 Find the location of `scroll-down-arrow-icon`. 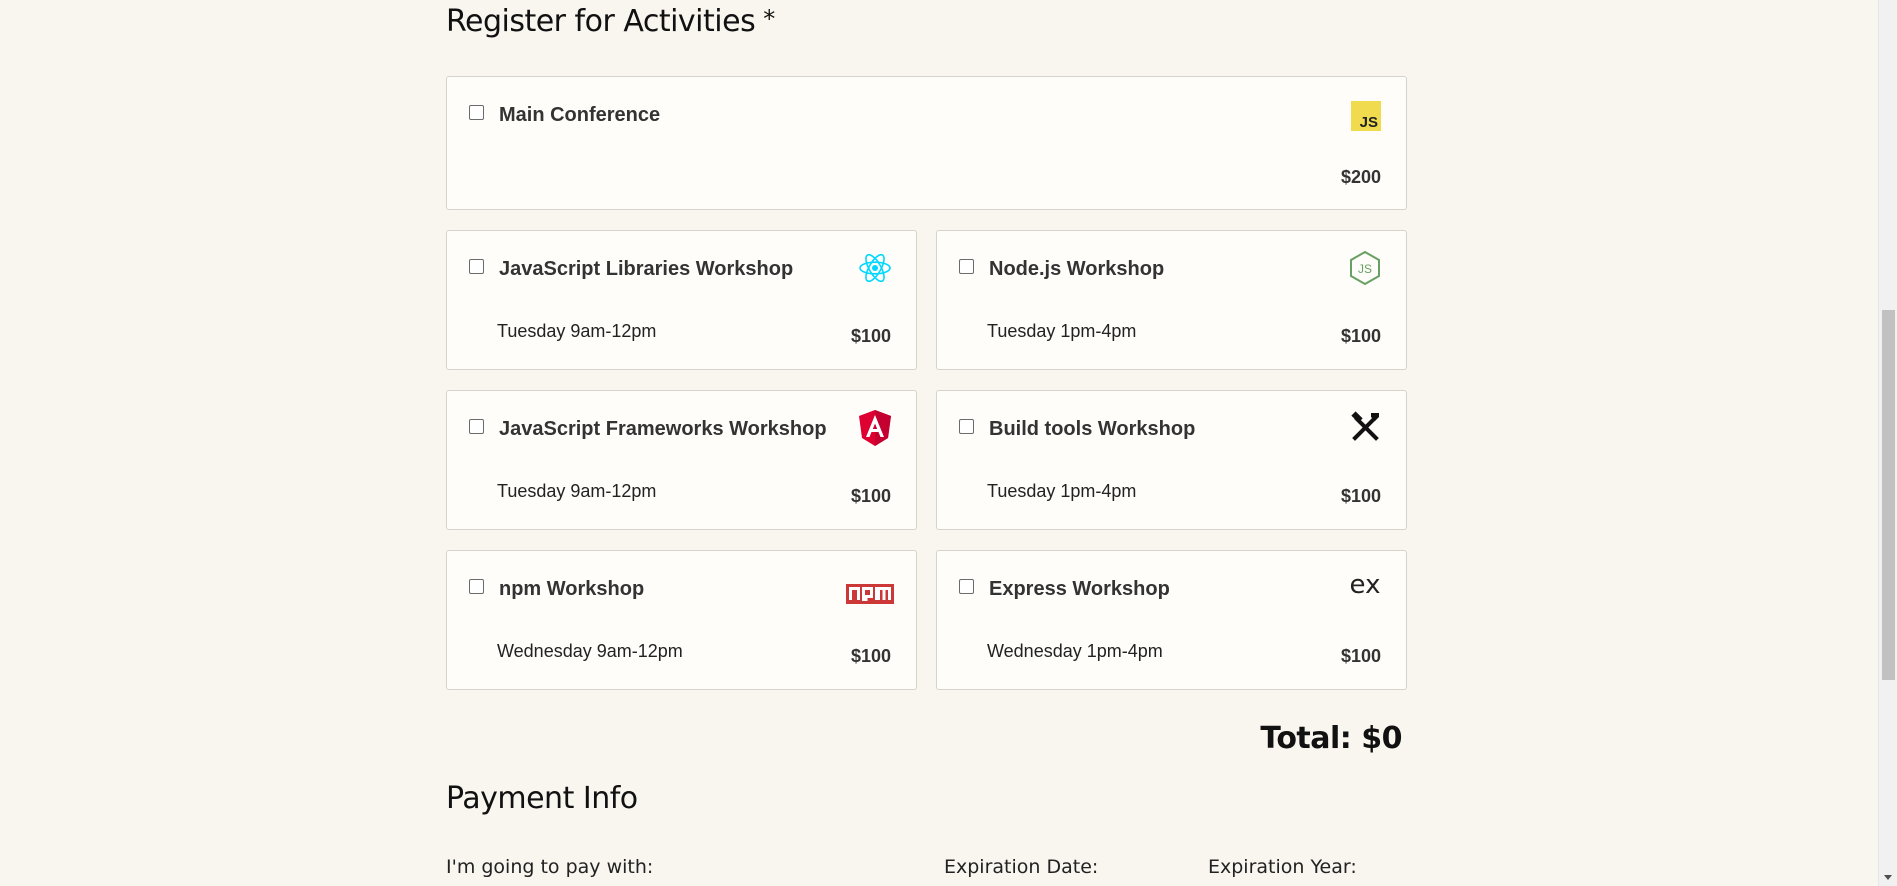

scroll-down-arrow-icon is located at coordinates (1888, 877).